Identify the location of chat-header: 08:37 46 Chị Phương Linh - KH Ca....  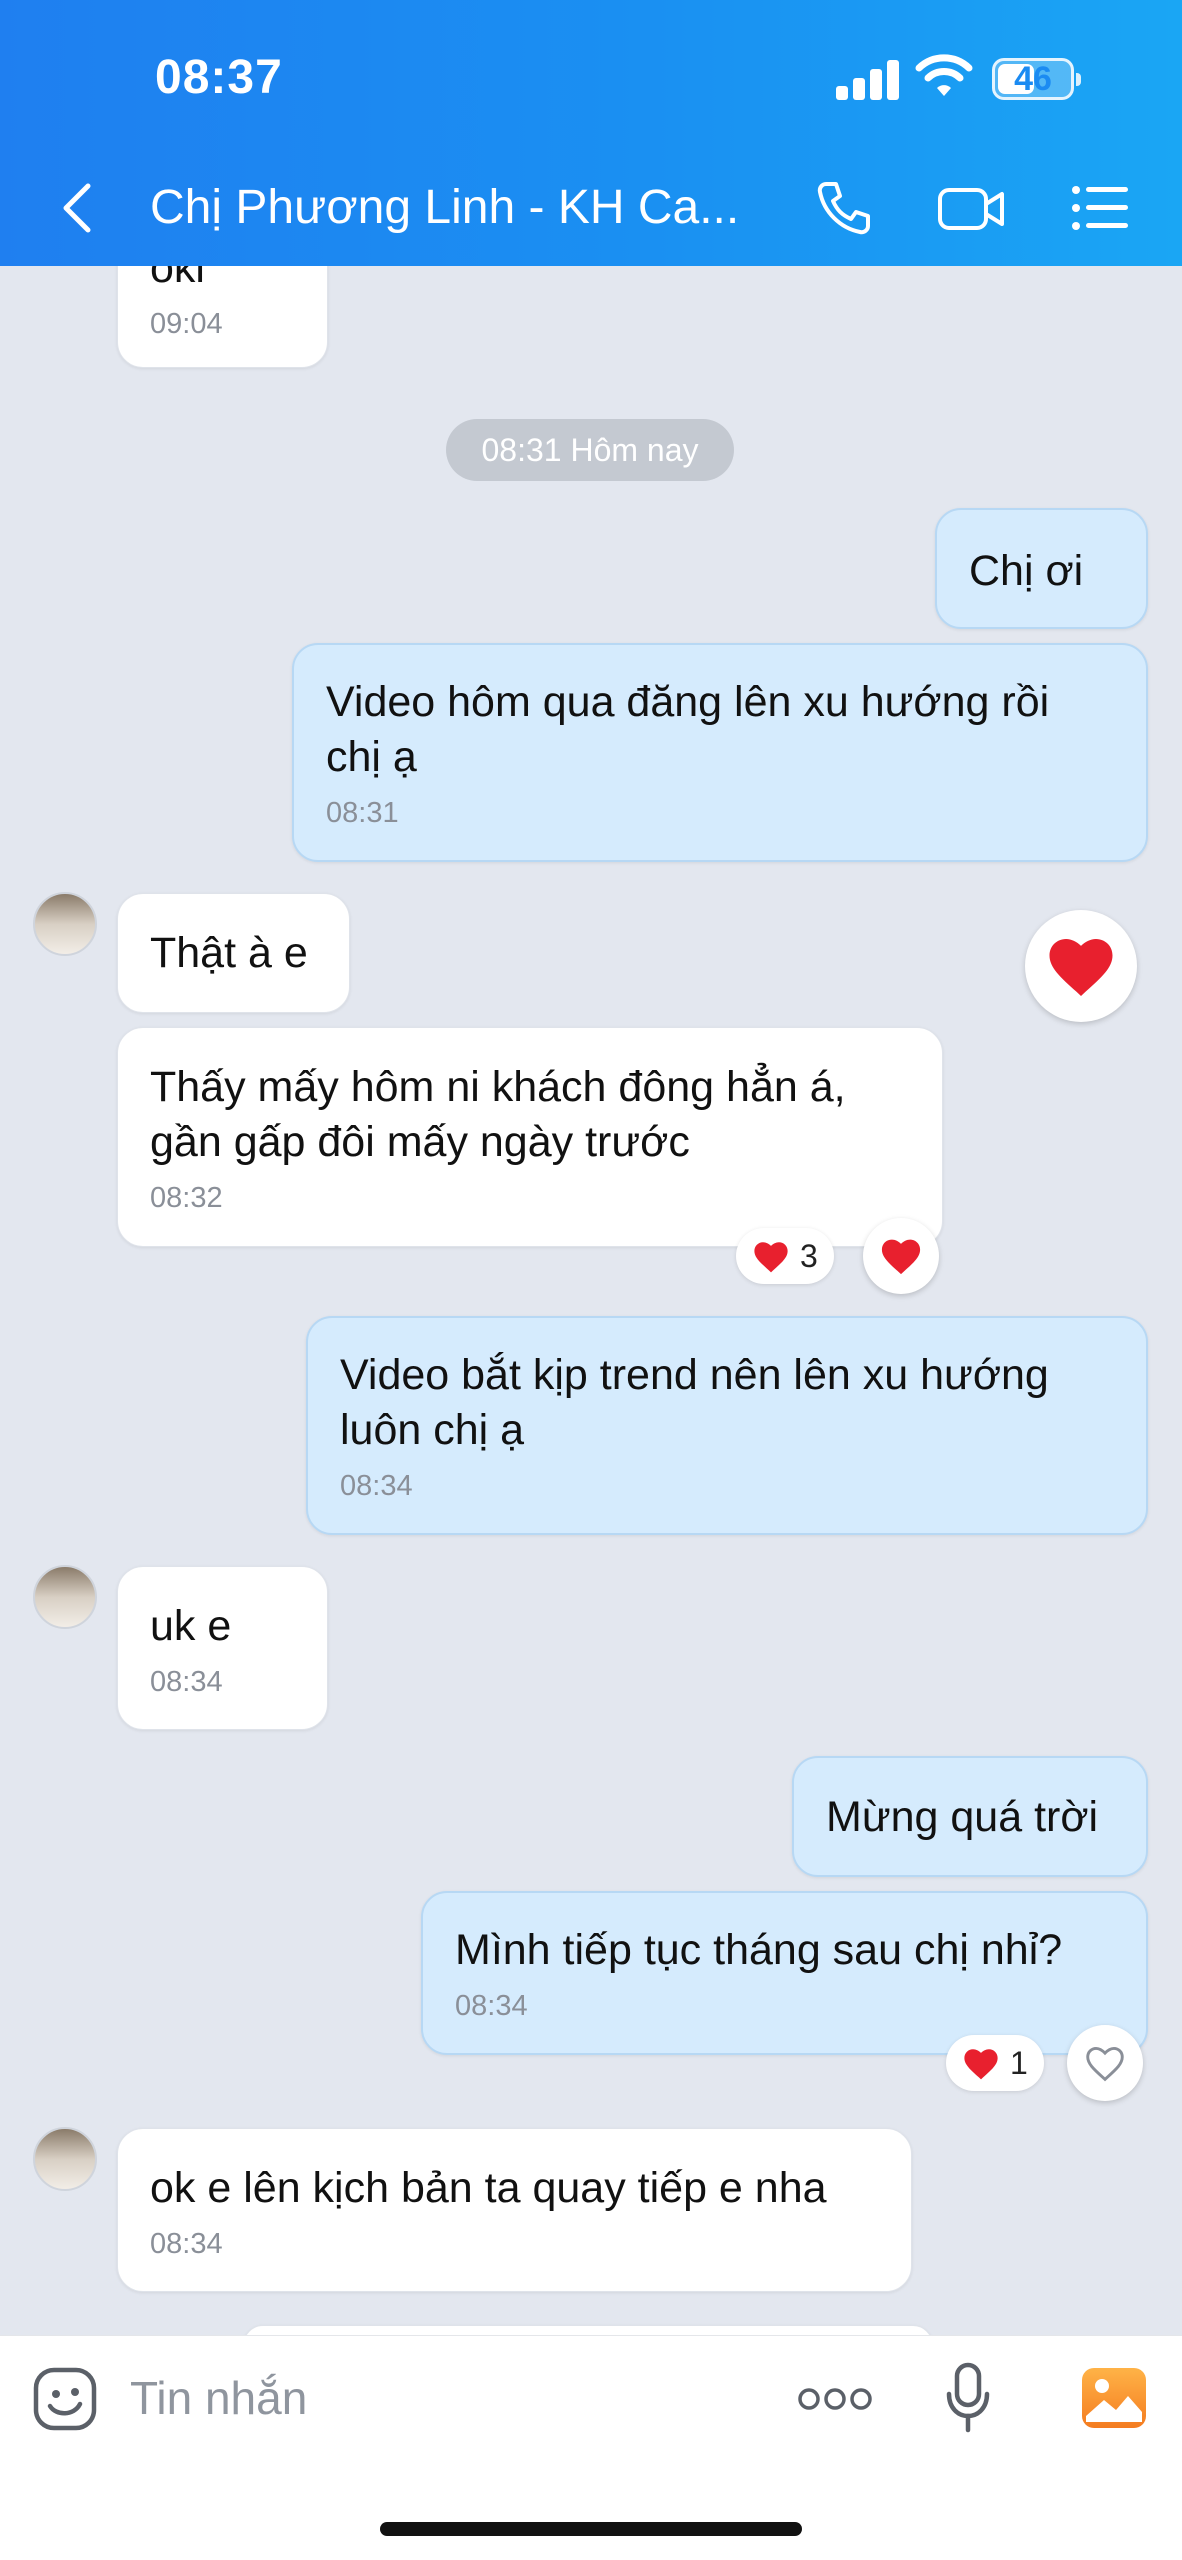
(591, 133).